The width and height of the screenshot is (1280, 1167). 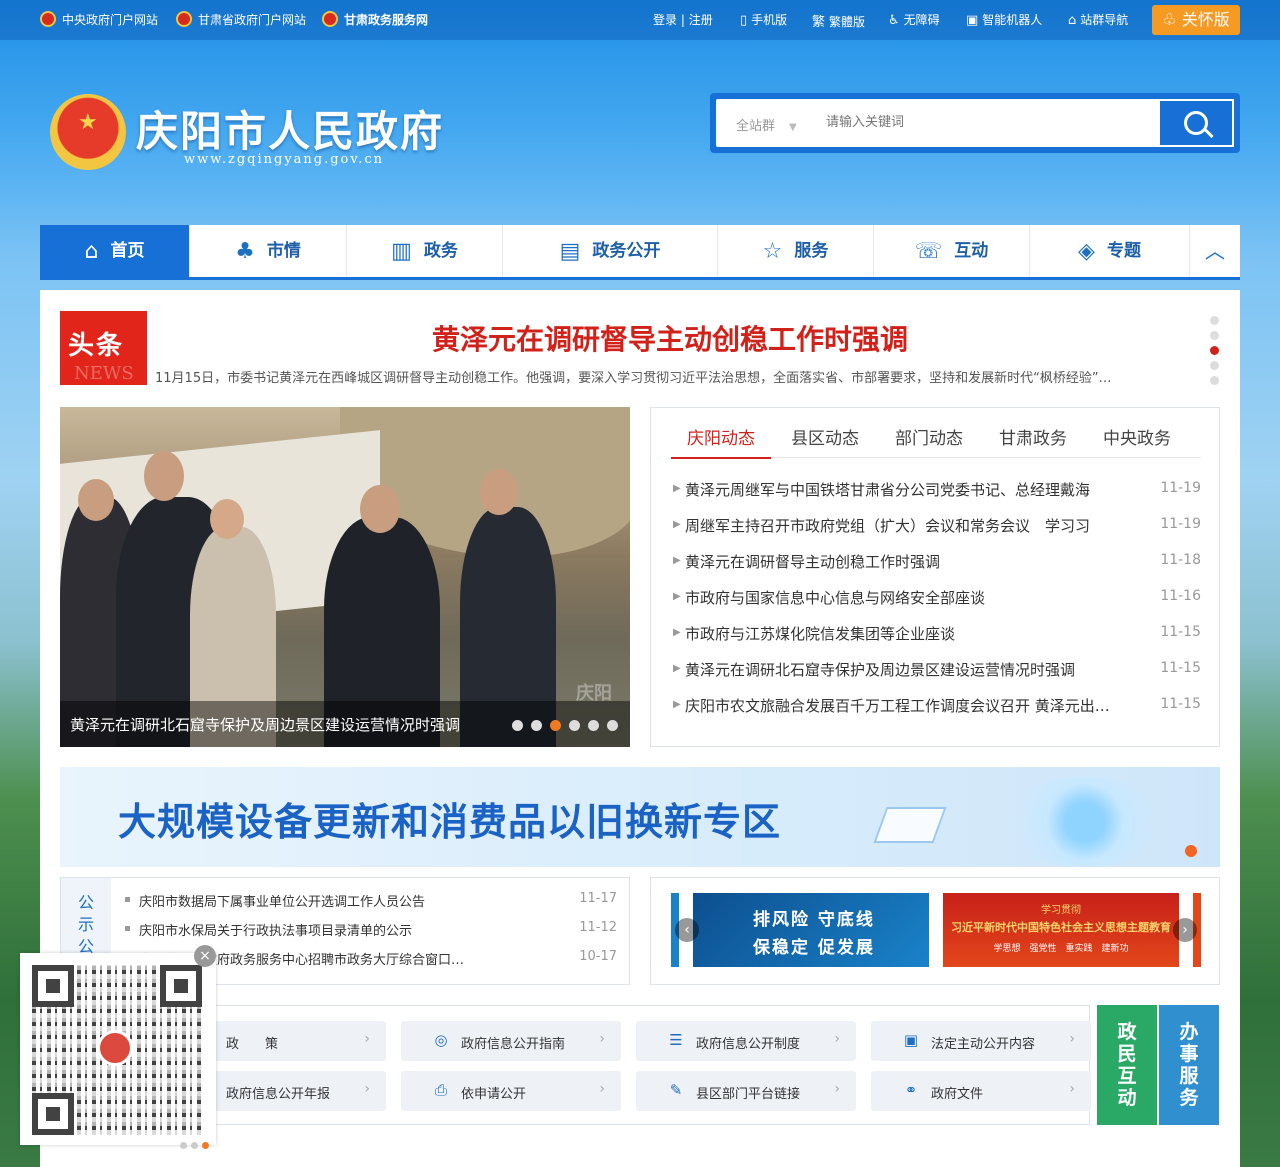 I want to click on online-service-button: 办事服务, so click(x=1189, y=1065).